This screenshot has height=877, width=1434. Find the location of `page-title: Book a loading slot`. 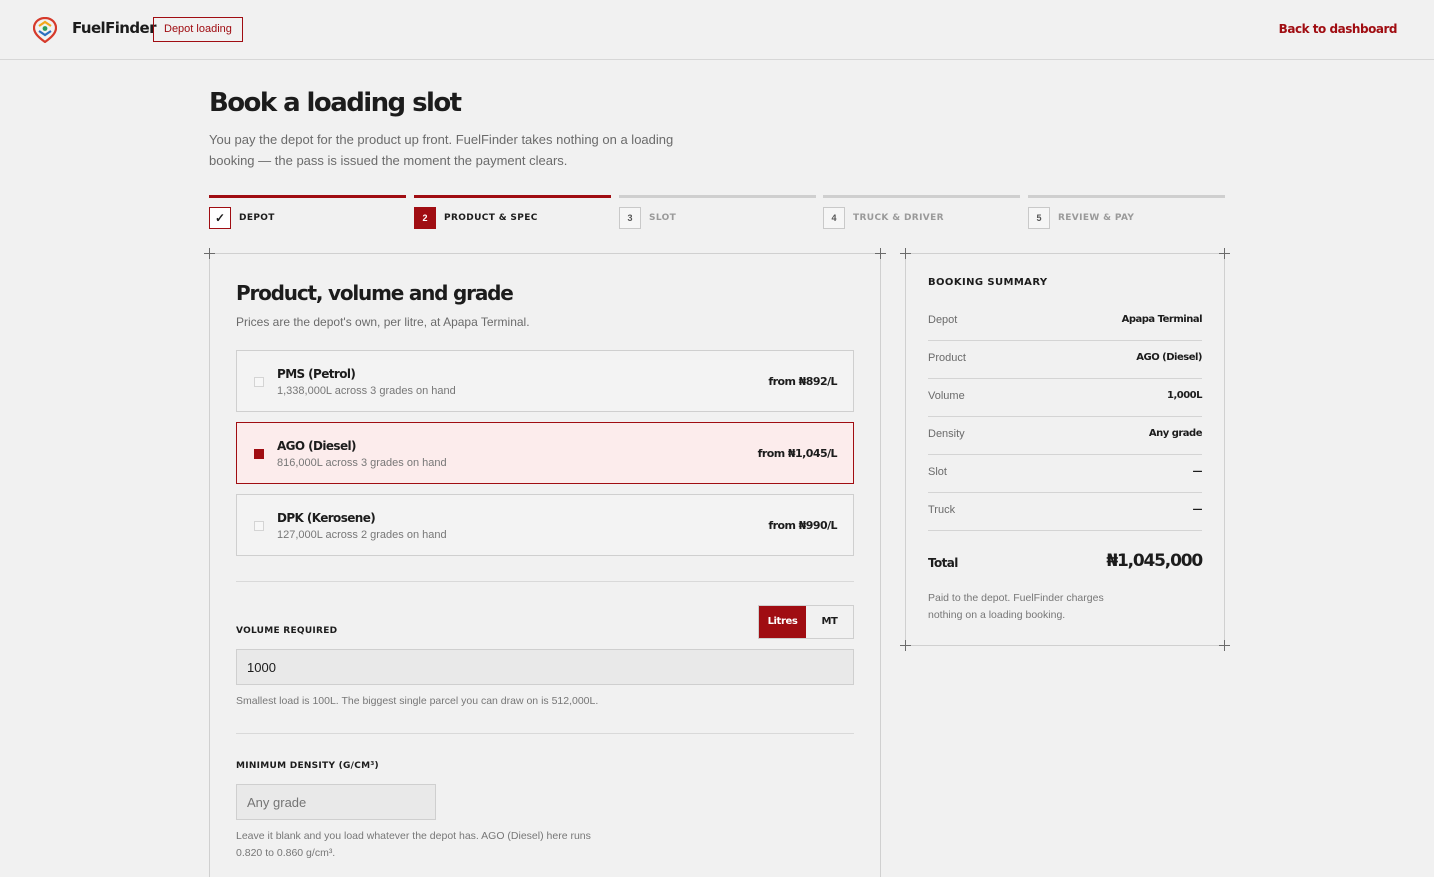

page-title: Book a loading slot is located at coordinates (335, 103).